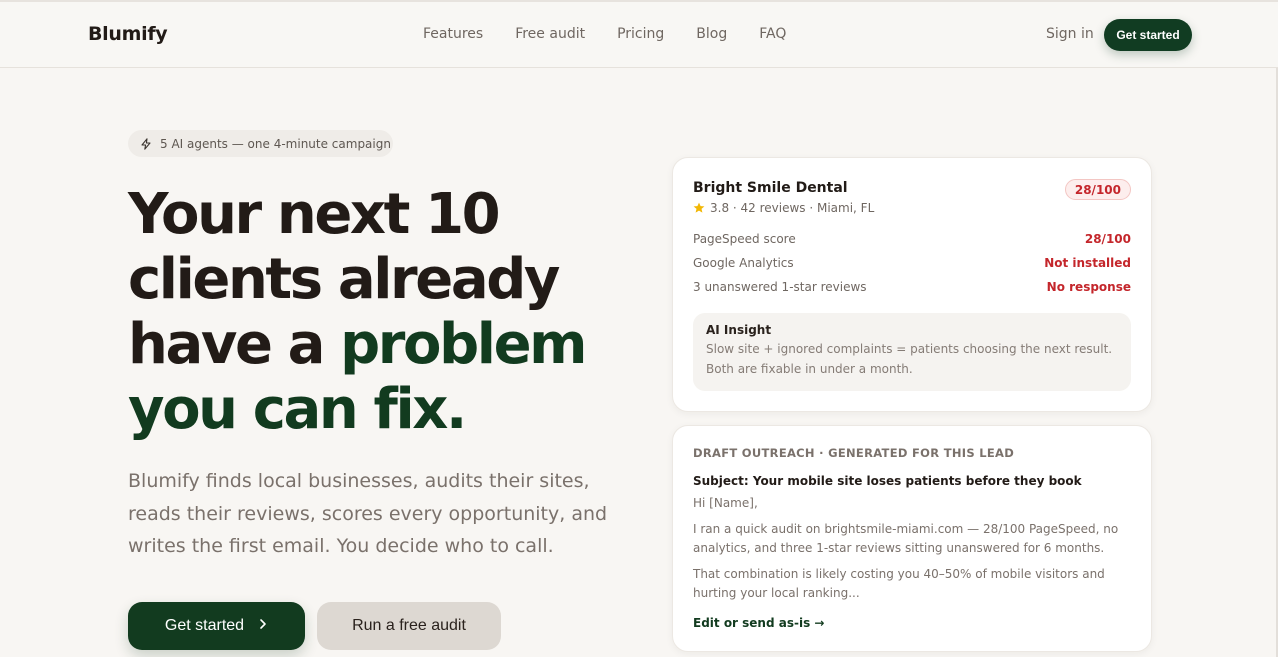  Describe the element at coordinates (912, 289) in the screenshot. I see `metric-row: 3 unanswered 1-star reviews No response` at that location.